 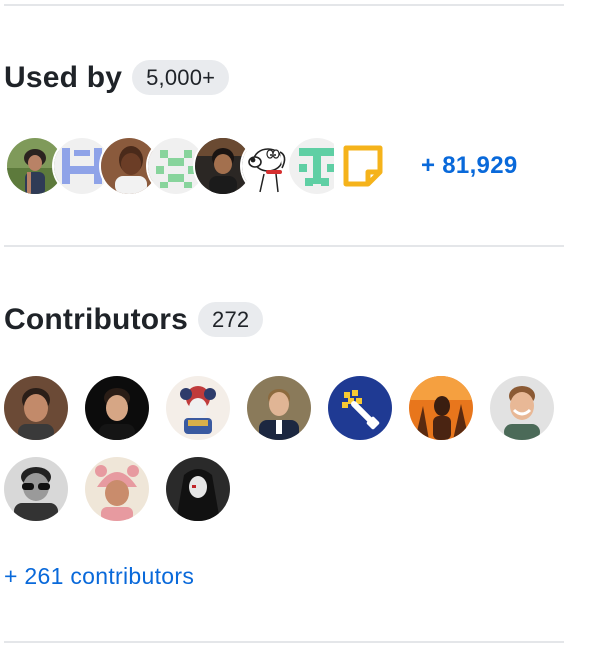 I want to click on used-by-more-link: + 81,929, so click(x=469, y=166).